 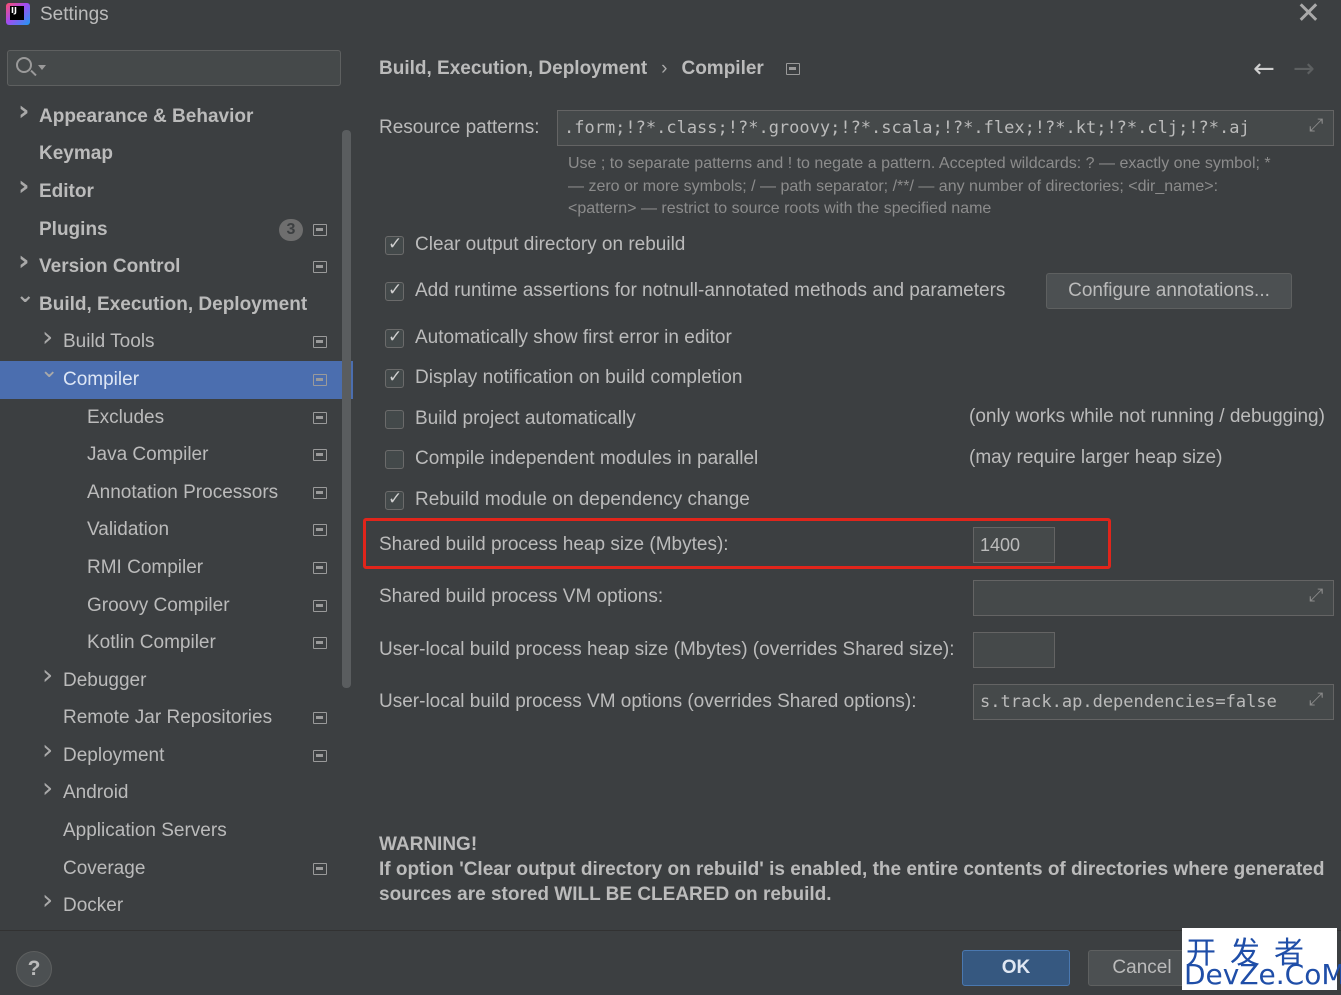 I want to click on sidebar-item: Coverage, so click(x=176, y=869).